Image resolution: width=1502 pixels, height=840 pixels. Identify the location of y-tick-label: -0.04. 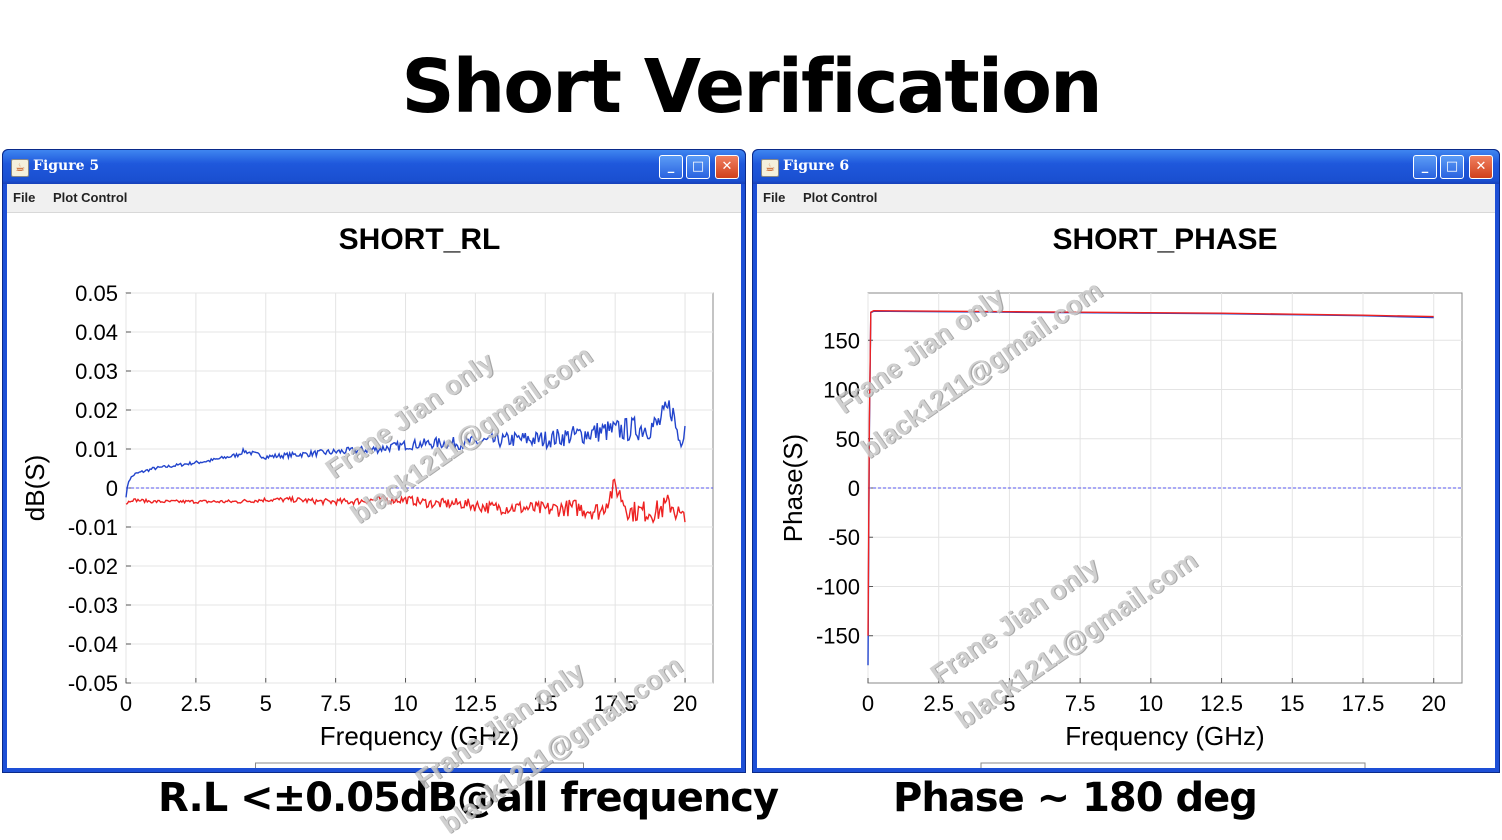
(93, 644).